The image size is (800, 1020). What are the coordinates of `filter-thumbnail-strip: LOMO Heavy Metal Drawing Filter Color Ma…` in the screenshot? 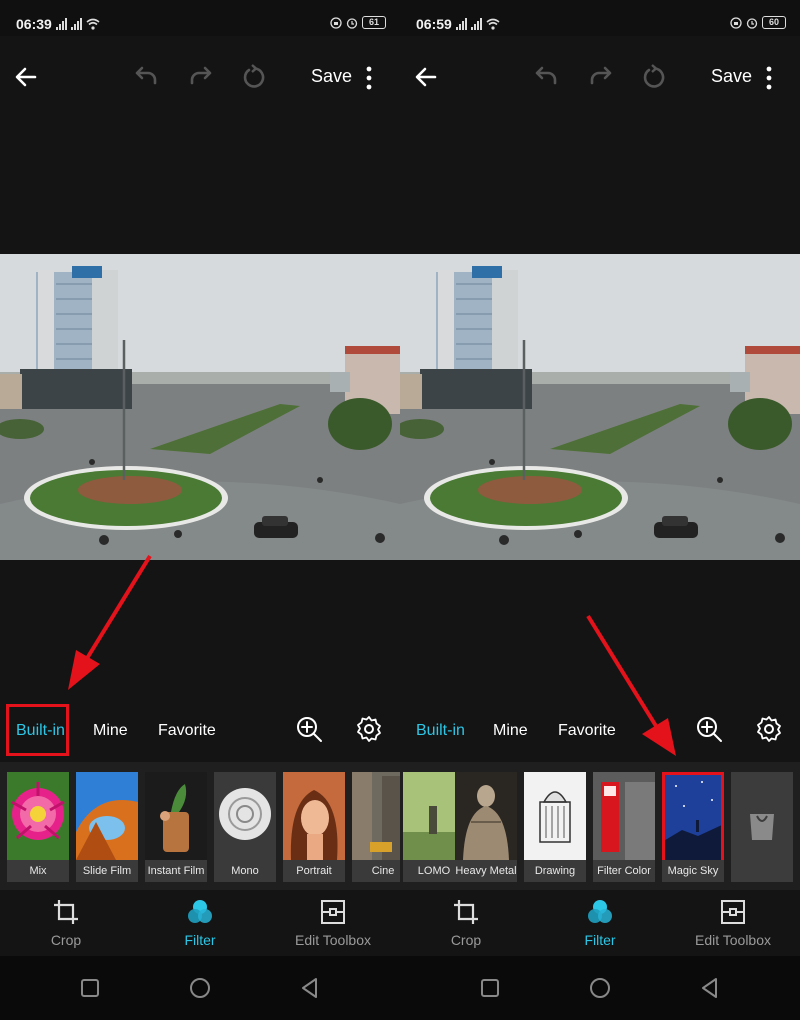 It's located at (600, 826).